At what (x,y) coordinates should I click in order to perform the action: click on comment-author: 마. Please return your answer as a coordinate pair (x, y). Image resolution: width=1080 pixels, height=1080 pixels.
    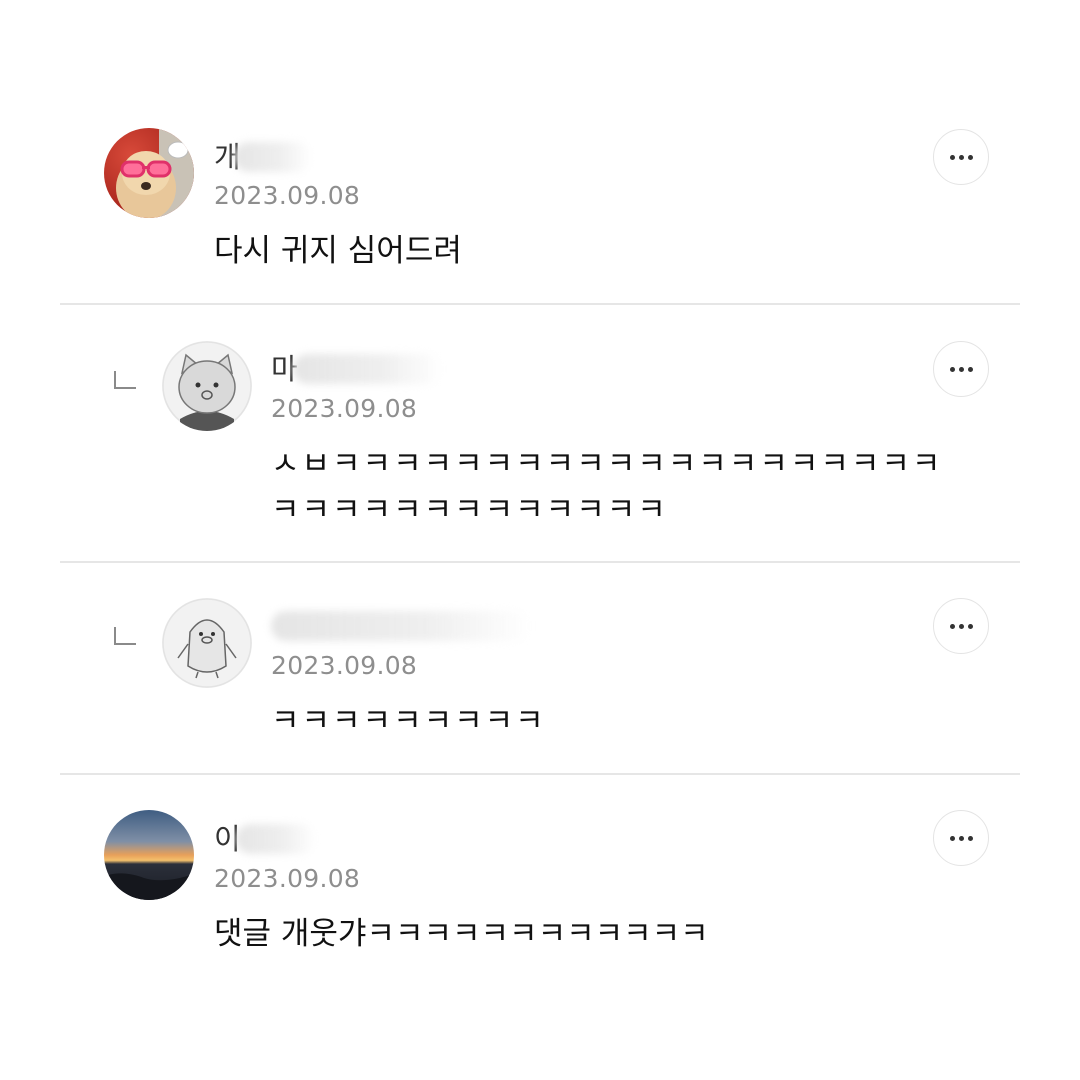
    Looking at the image, I should click on (357, 370).